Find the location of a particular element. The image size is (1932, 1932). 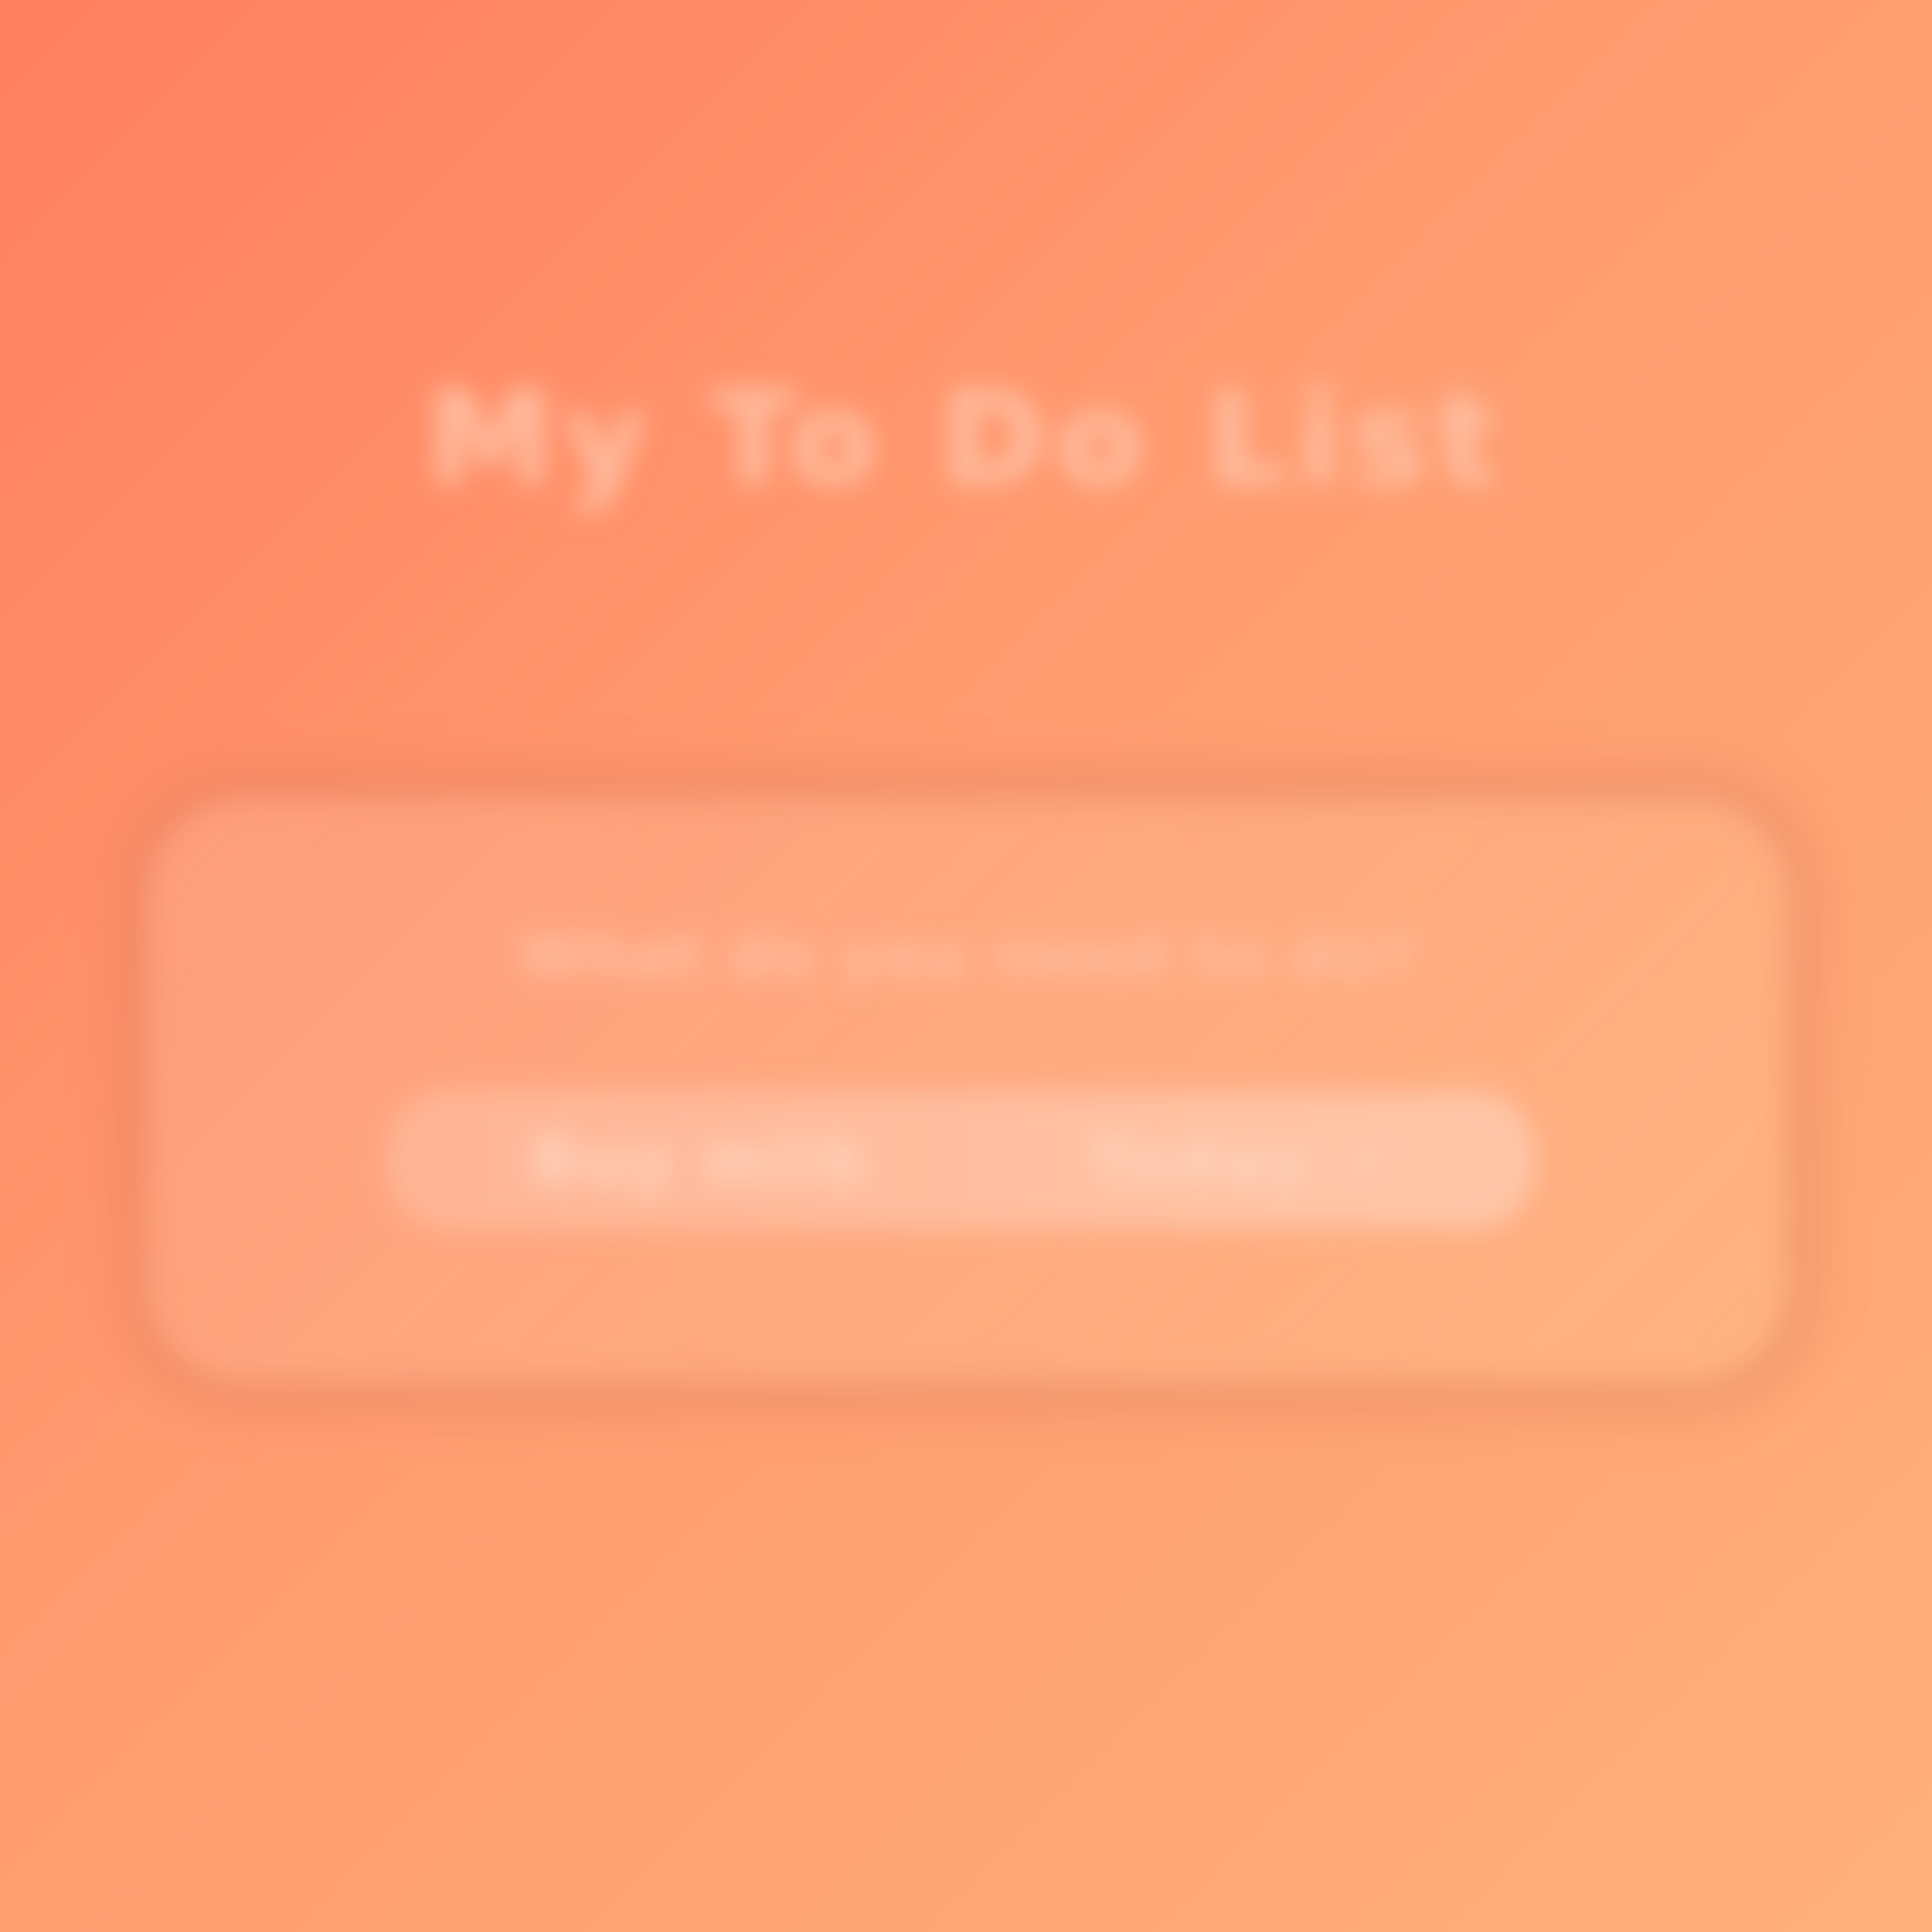

page-title: My To Do List is located at coordinates (966, 439).